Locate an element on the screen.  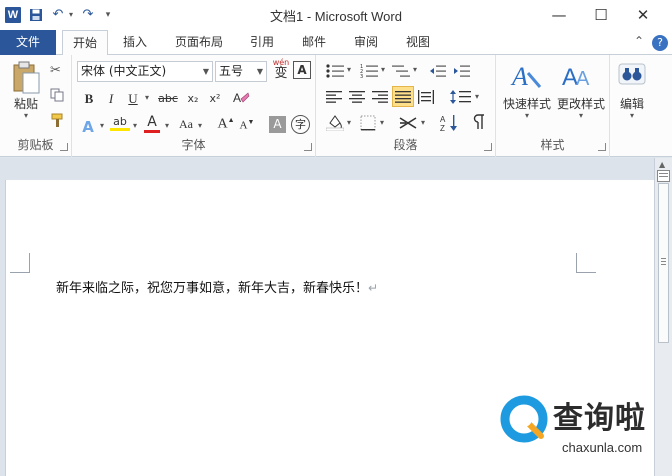
shading-dropdown-icon: ▾ is located at coordinates (349, 122).